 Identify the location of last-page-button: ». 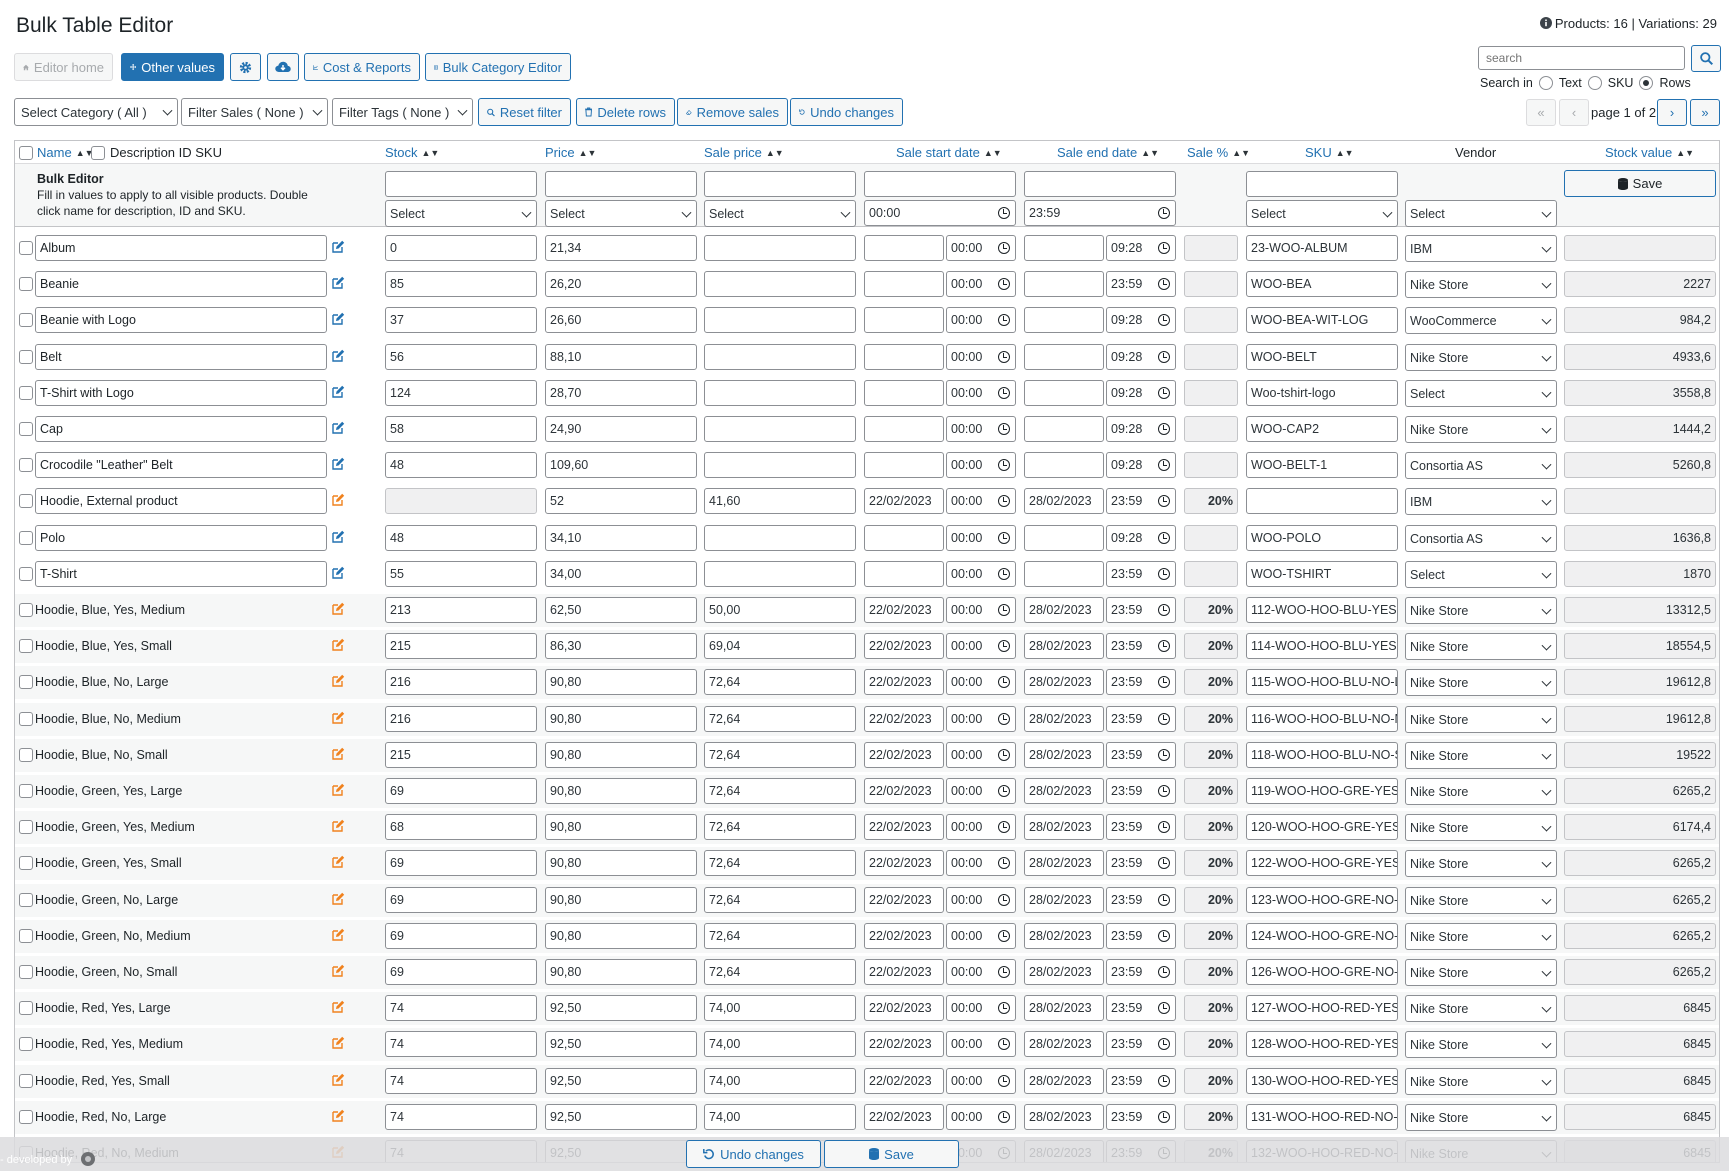
(1705, 112).